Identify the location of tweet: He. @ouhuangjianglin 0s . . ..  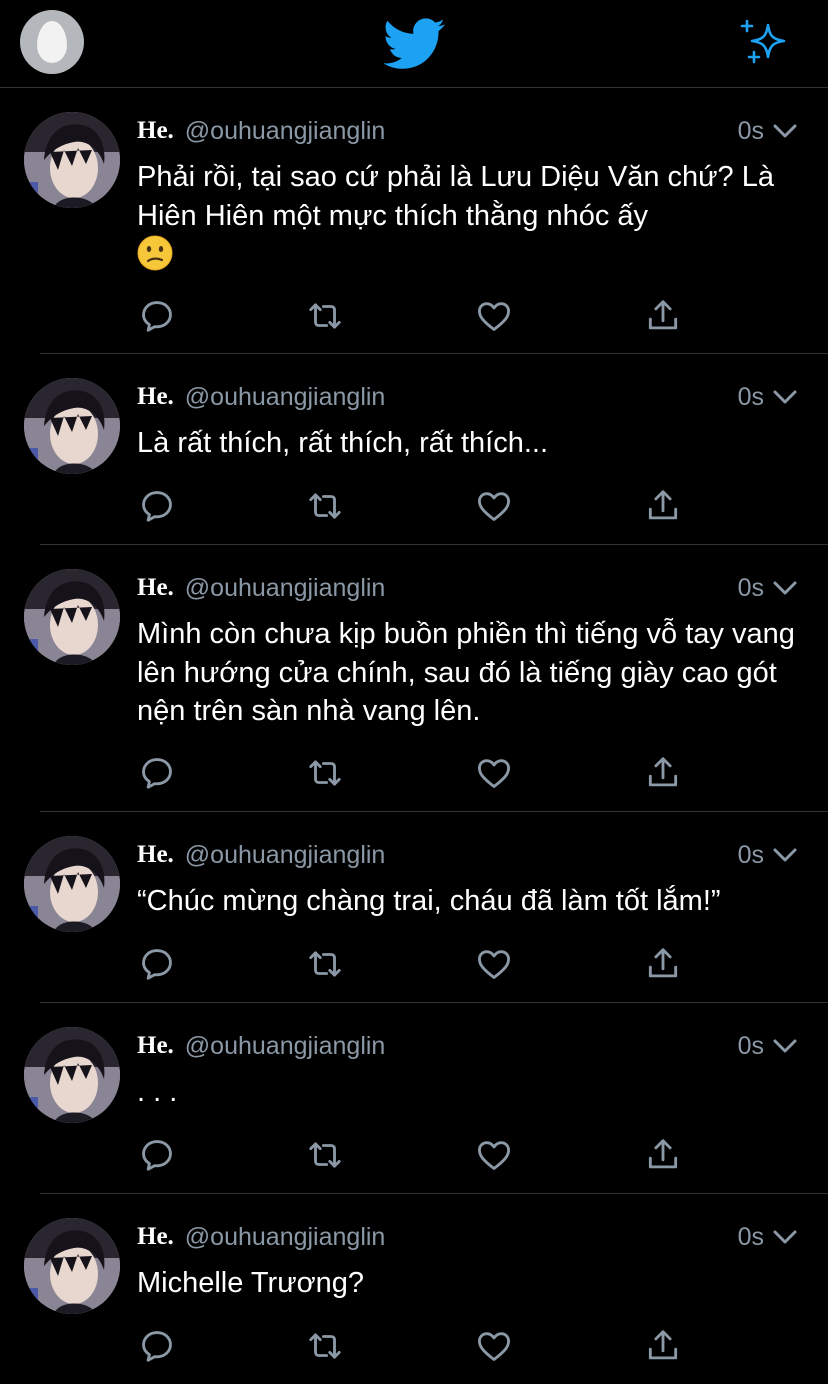
(414, 1098).